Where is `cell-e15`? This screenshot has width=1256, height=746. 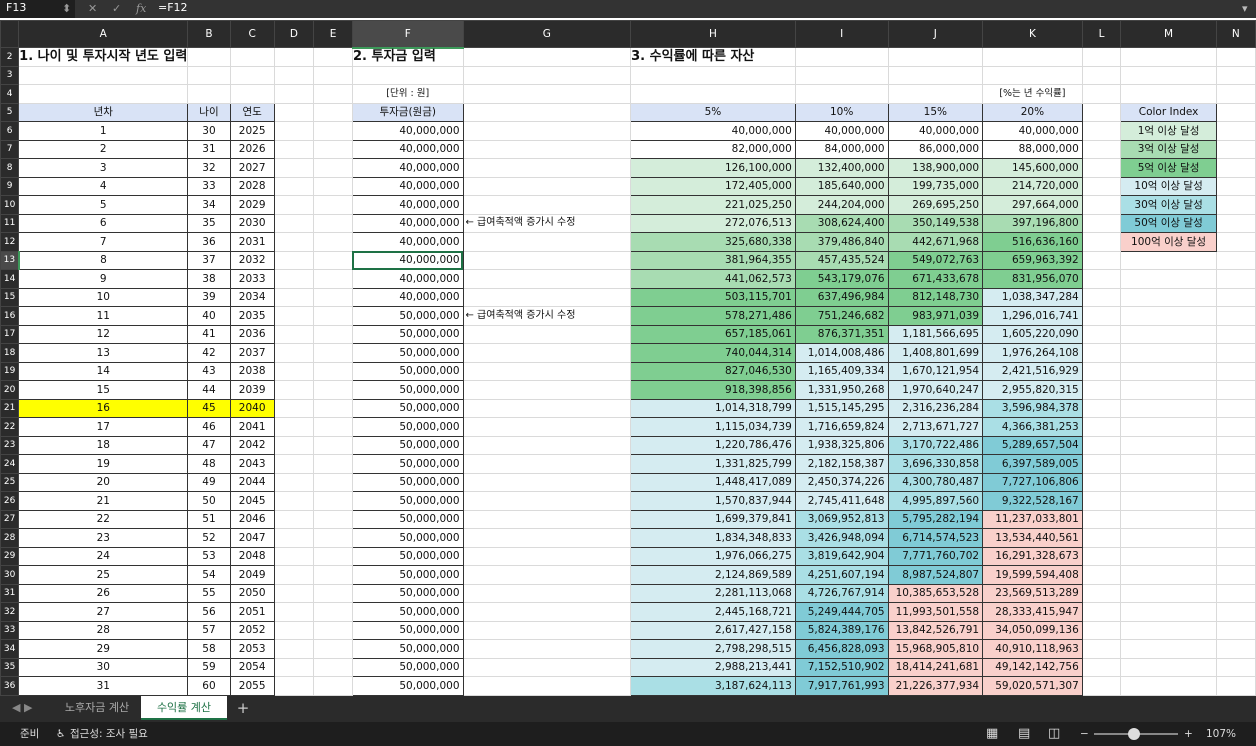 cell-e15 is located at coordinates (333, 297).